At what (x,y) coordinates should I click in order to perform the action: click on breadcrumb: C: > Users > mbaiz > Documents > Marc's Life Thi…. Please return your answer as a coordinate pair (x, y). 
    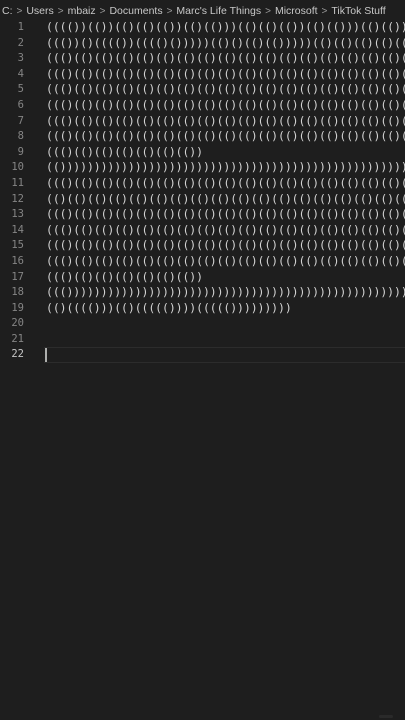
    Looking at the image, I should click on (202, 11).